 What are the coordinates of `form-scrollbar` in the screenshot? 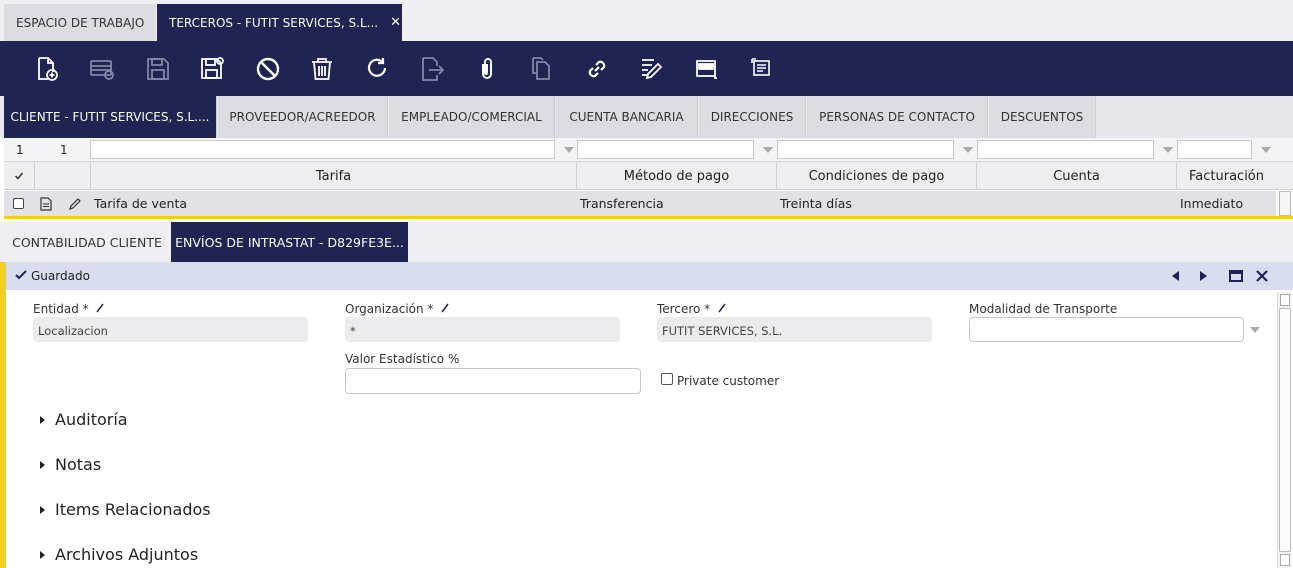 It's located at (1284, 430).